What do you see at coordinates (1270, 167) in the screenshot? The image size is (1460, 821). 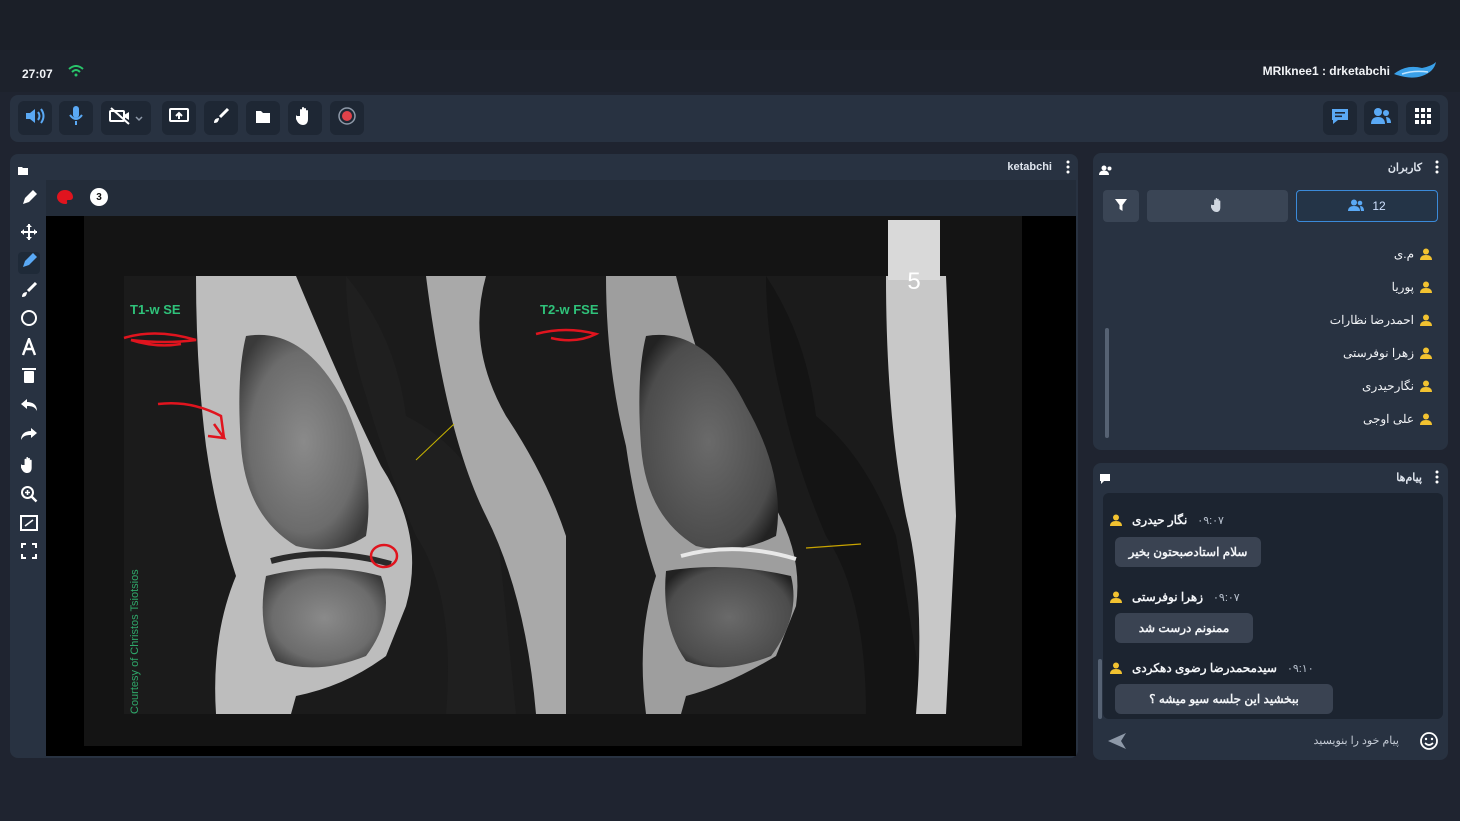 I see `users-header: کاربران` at bounding box center [1270, 167].